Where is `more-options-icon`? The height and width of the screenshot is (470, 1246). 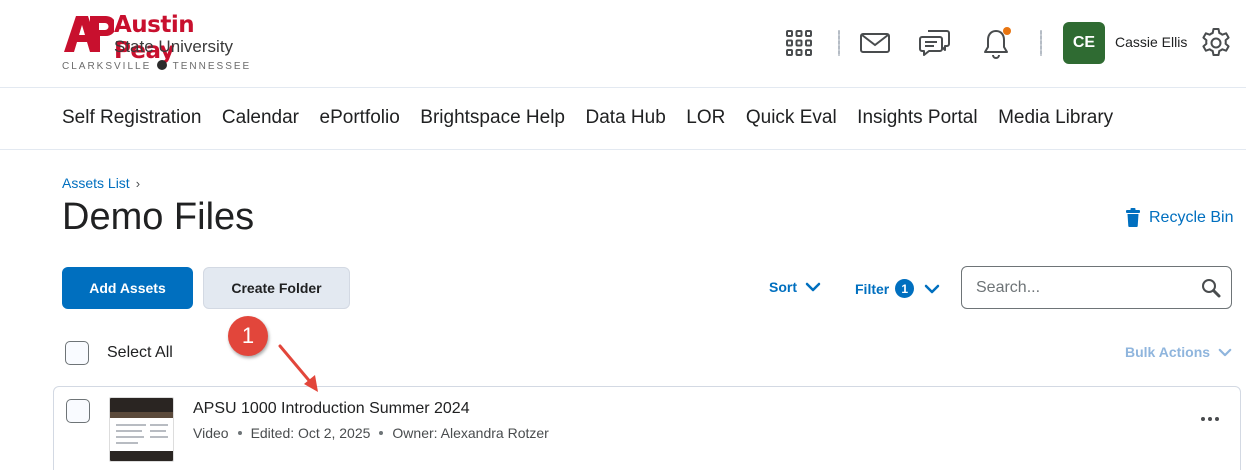
more-options-icon is located at coordinates (1210, 419).